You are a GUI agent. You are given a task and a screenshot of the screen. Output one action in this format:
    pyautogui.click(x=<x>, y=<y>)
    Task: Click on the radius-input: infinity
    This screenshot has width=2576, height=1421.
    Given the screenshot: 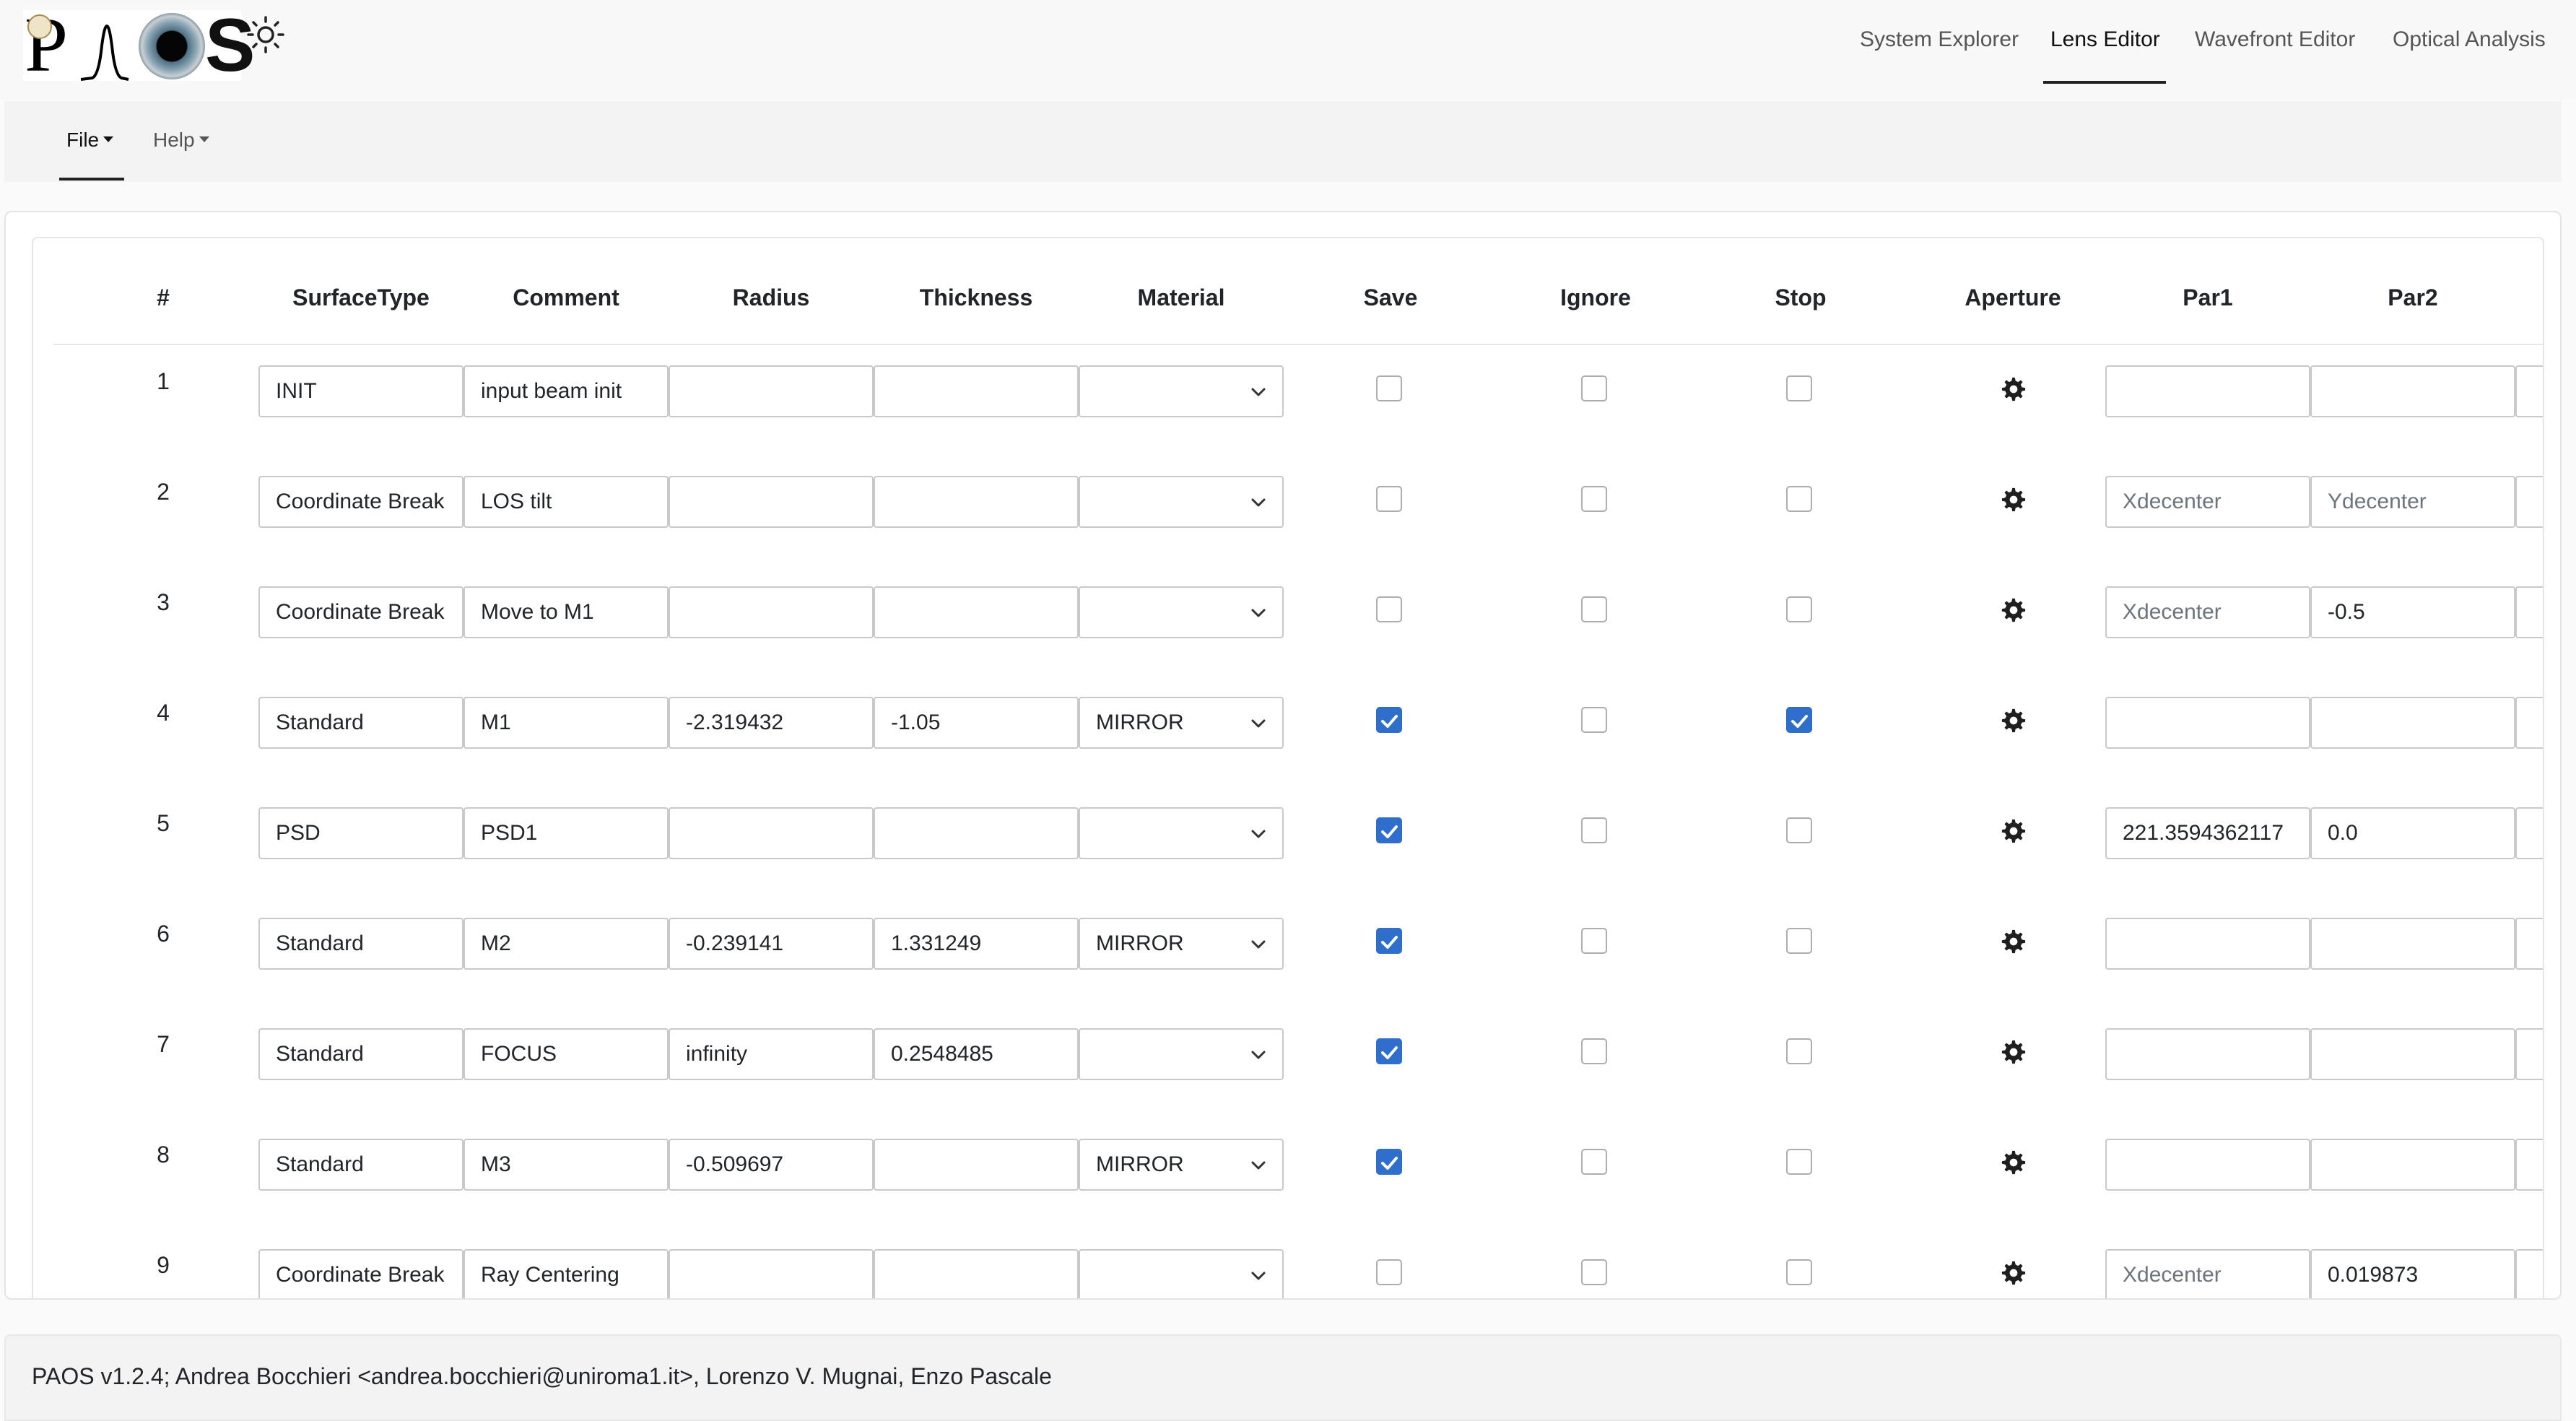 What is the action you would take?
    pyautogui.click(x=771, y=1054)
    